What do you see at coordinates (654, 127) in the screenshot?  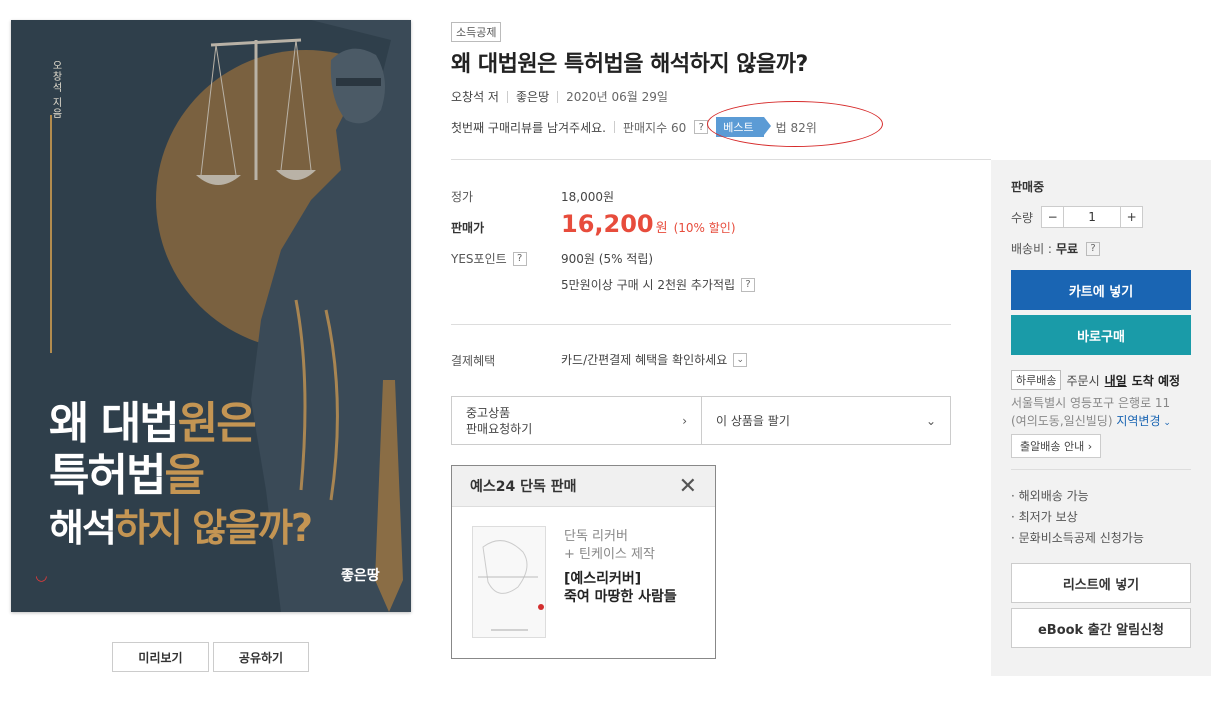 I see `sales-index: 판매지수 60` at bounding box center [654, 127].